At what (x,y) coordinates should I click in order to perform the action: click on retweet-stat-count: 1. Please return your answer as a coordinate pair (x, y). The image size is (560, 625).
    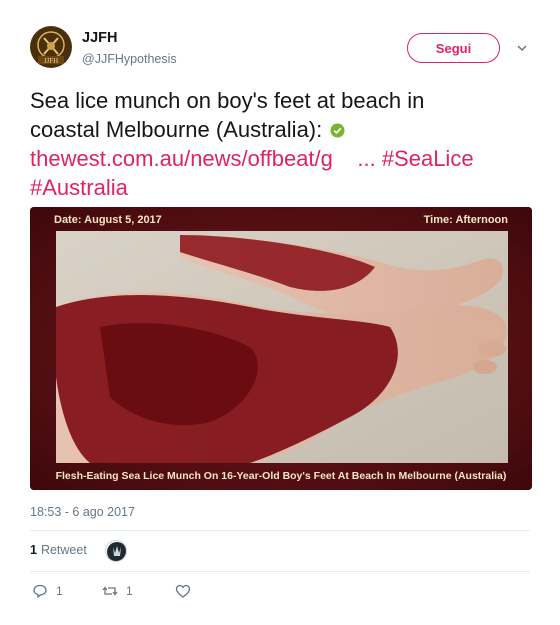
    Looking at the image, I should click on (33, 550).